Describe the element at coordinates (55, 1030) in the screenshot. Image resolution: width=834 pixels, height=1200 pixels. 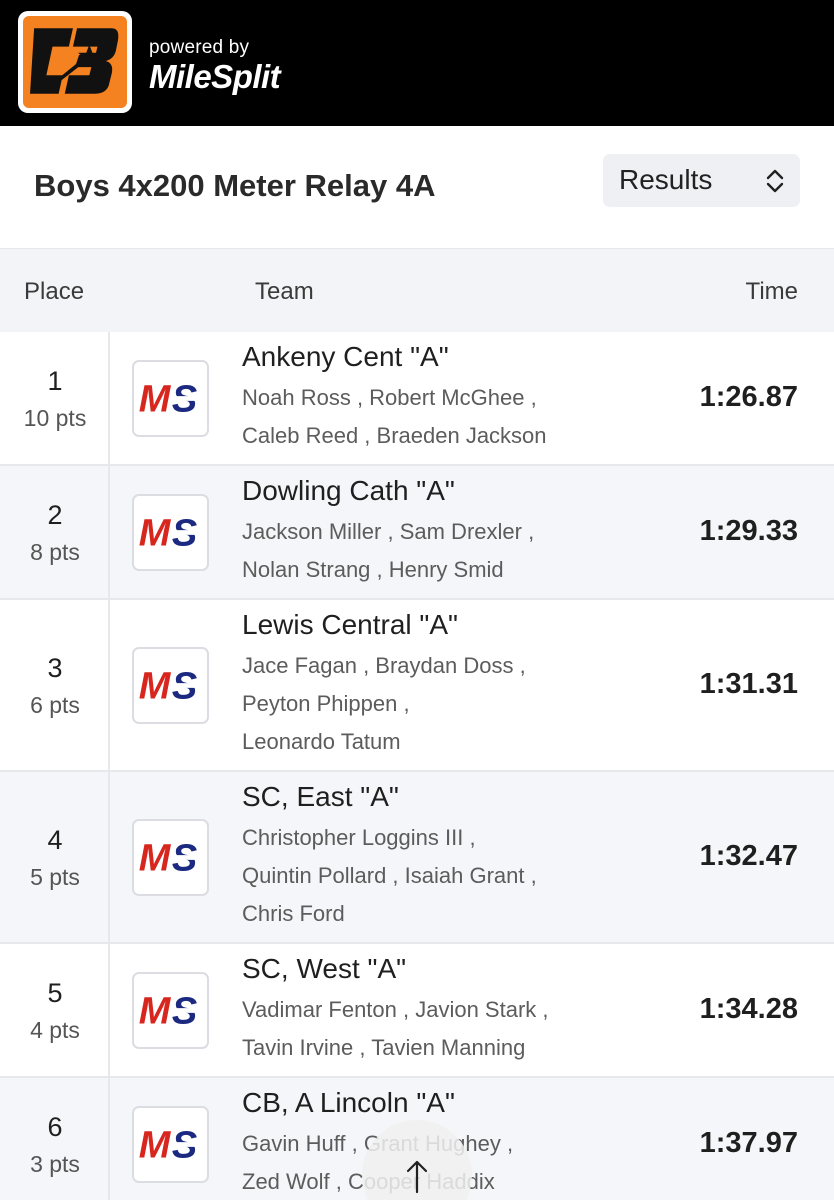
I see `place-points: 4 pts` at that location.